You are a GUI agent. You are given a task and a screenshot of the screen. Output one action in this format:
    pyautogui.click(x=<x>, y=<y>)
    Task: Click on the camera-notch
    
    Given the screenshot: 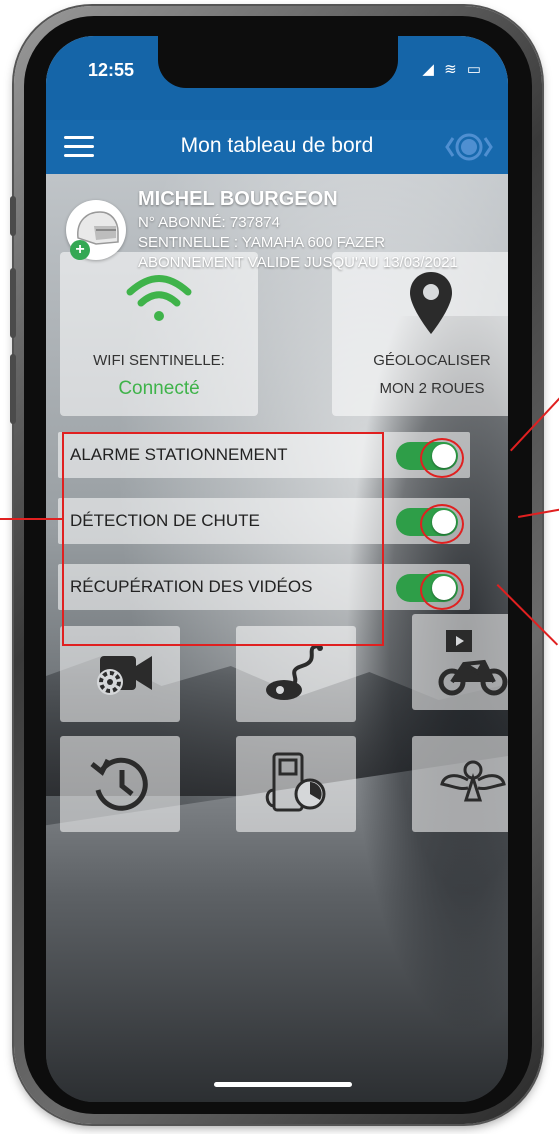 What is the action you would take?
    pyautogui.click(x=278, y=62)
    